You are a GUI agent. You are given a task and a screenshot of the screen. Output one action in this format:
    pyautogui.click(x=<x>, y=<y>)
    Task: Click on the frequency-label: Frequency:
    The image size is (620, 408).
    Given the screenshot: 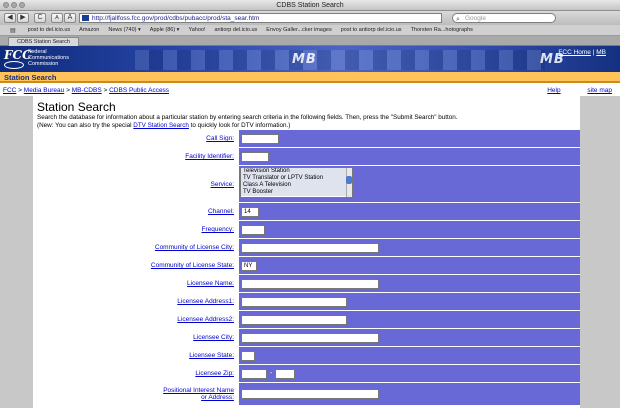 What is the action you would take?
    pyautogui.click(x=217, y=229)
    